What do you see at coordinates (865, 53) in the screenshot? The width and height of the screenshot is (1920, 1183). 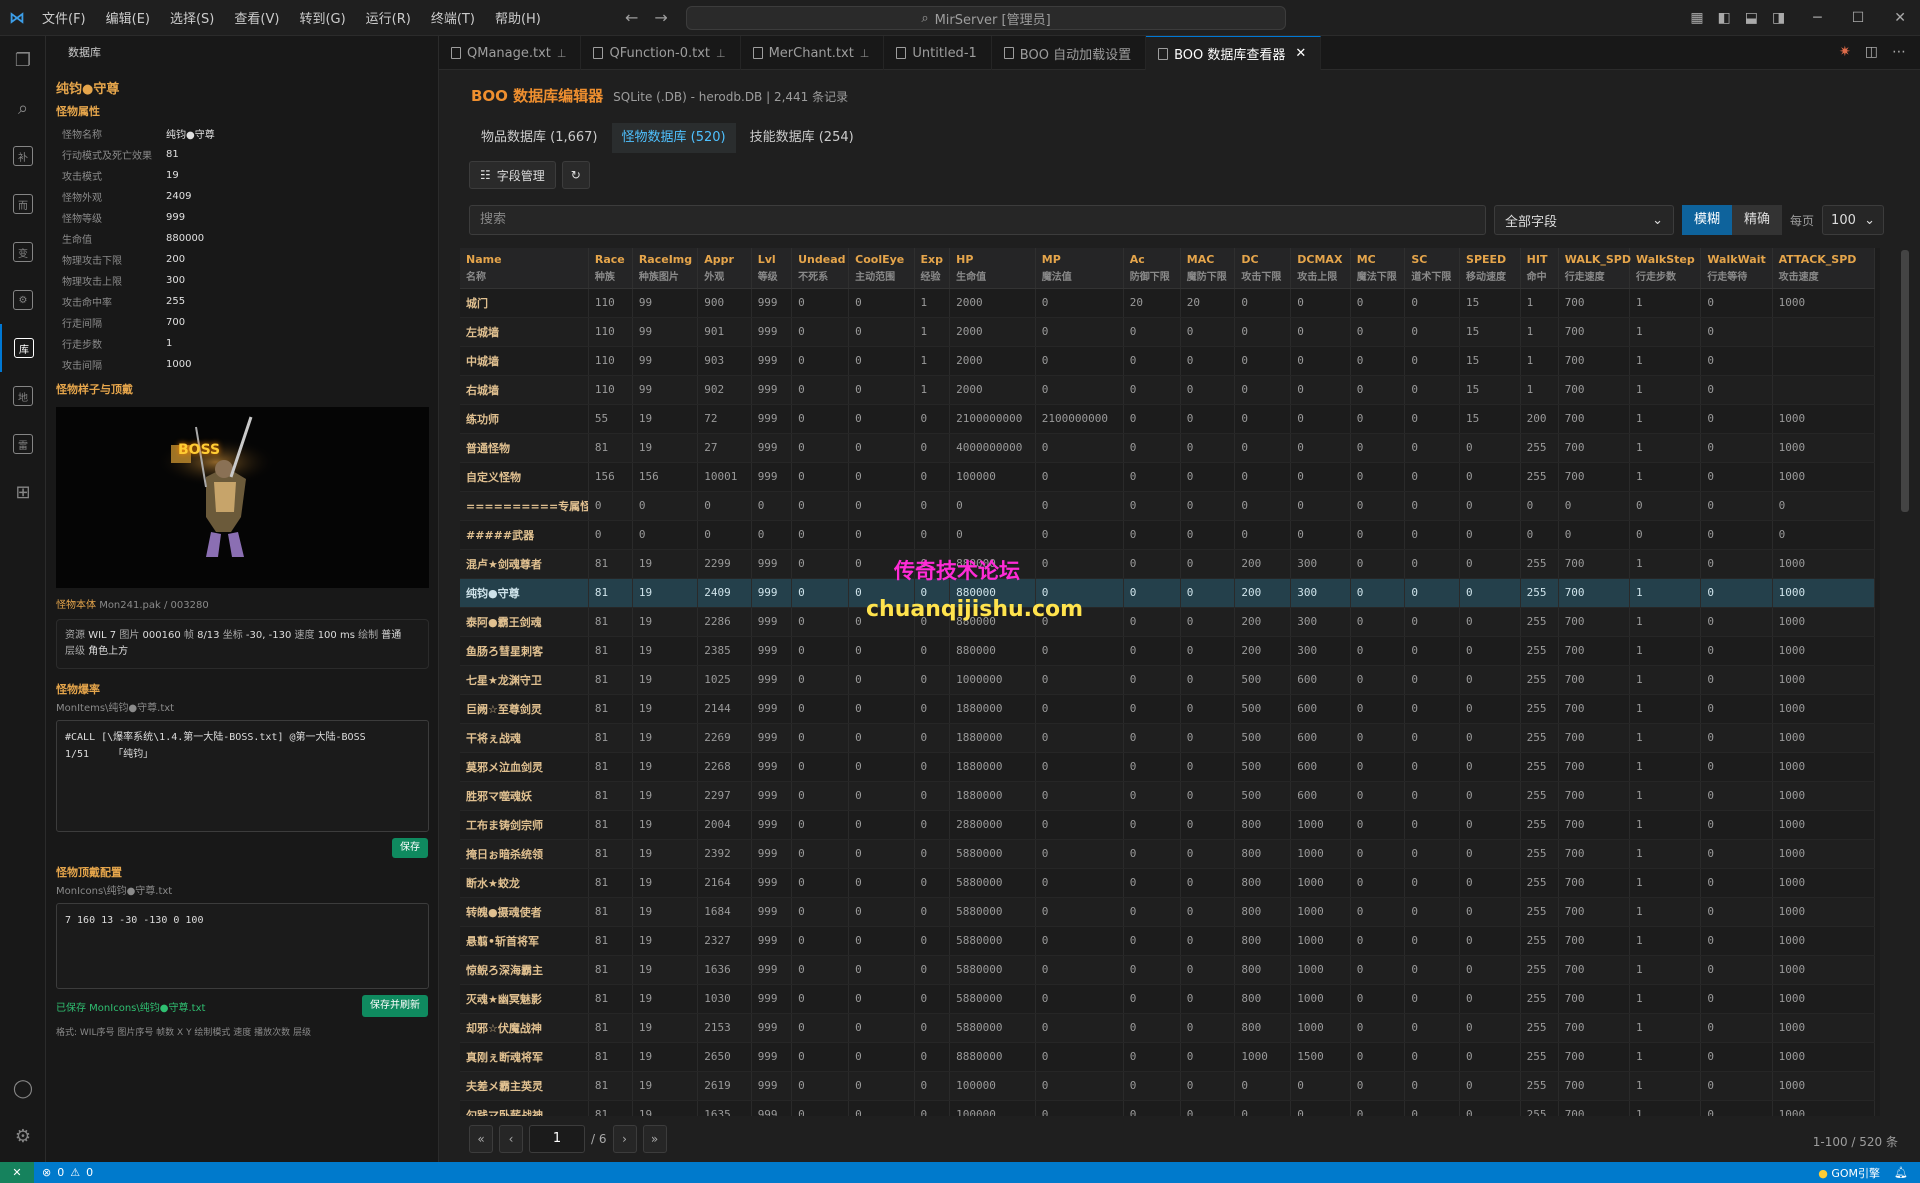 I see `pin-icon: ⊥` at bounding box center [865, 53].